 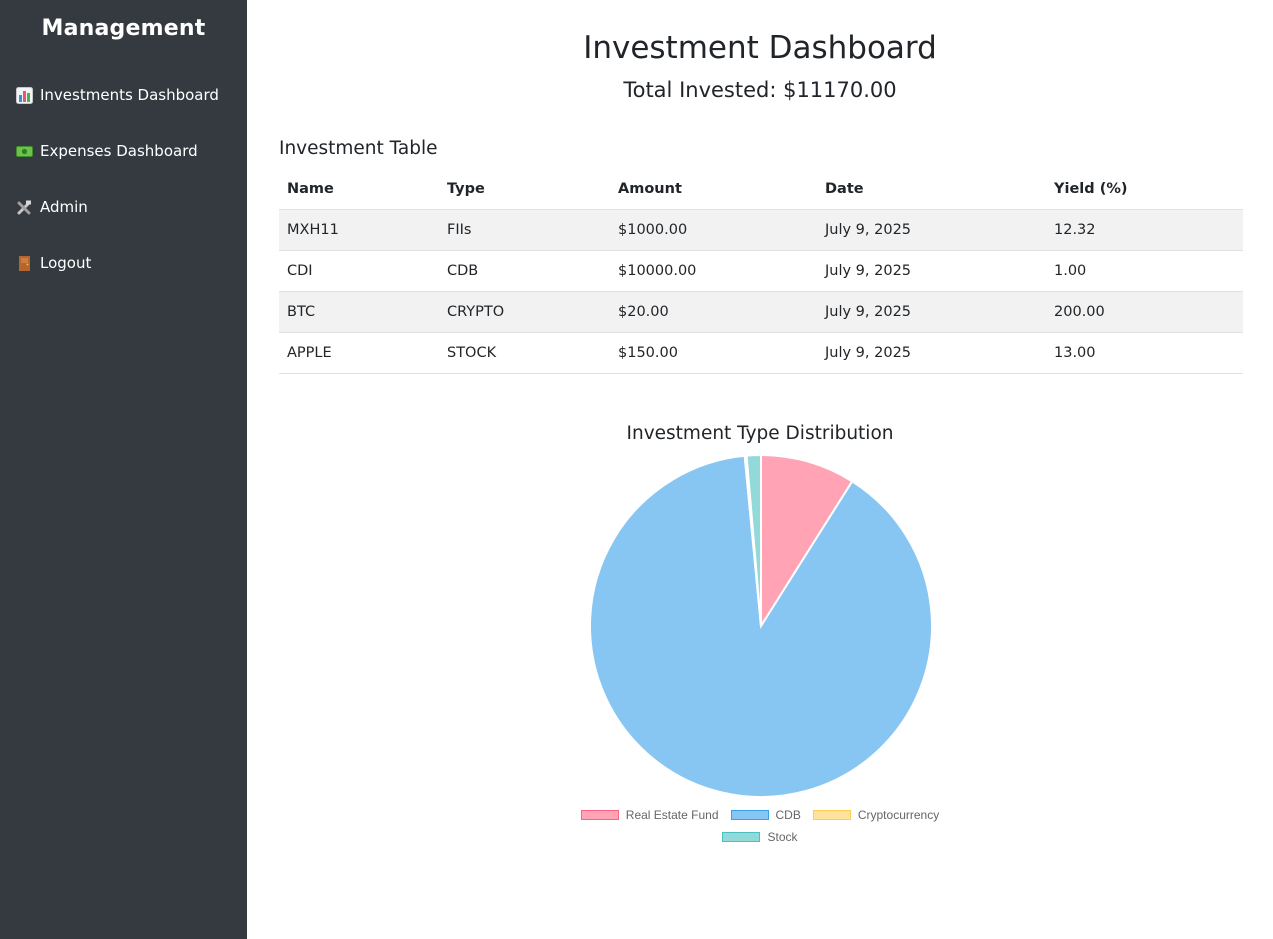 I want to click on legend-item-cdb: CDB, so click(x=765, y=815).